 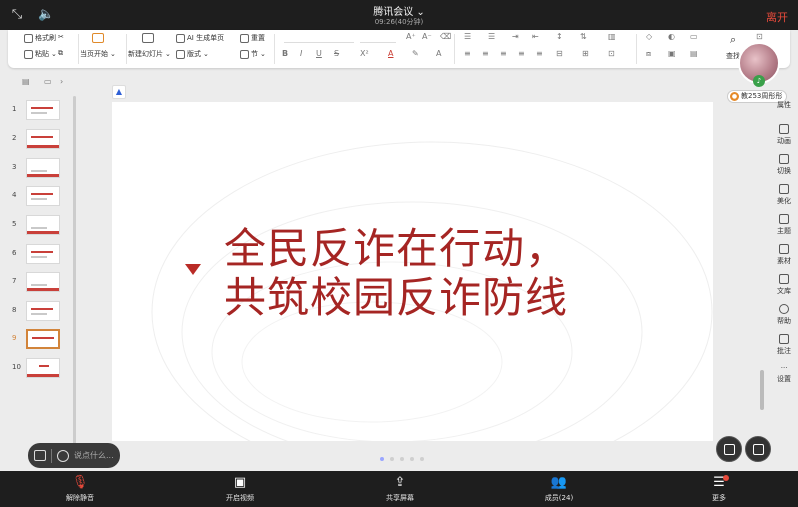 I want to click on panel-materials: 素材, so click(x=784, y=256).